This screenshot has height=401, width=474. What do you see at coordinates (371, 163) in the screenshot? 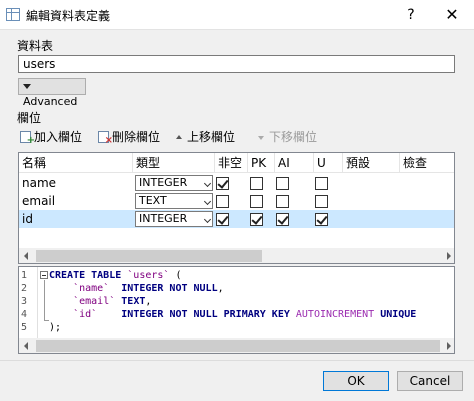
I see `column-header-default: 預設` at bounding box center [371, 163].